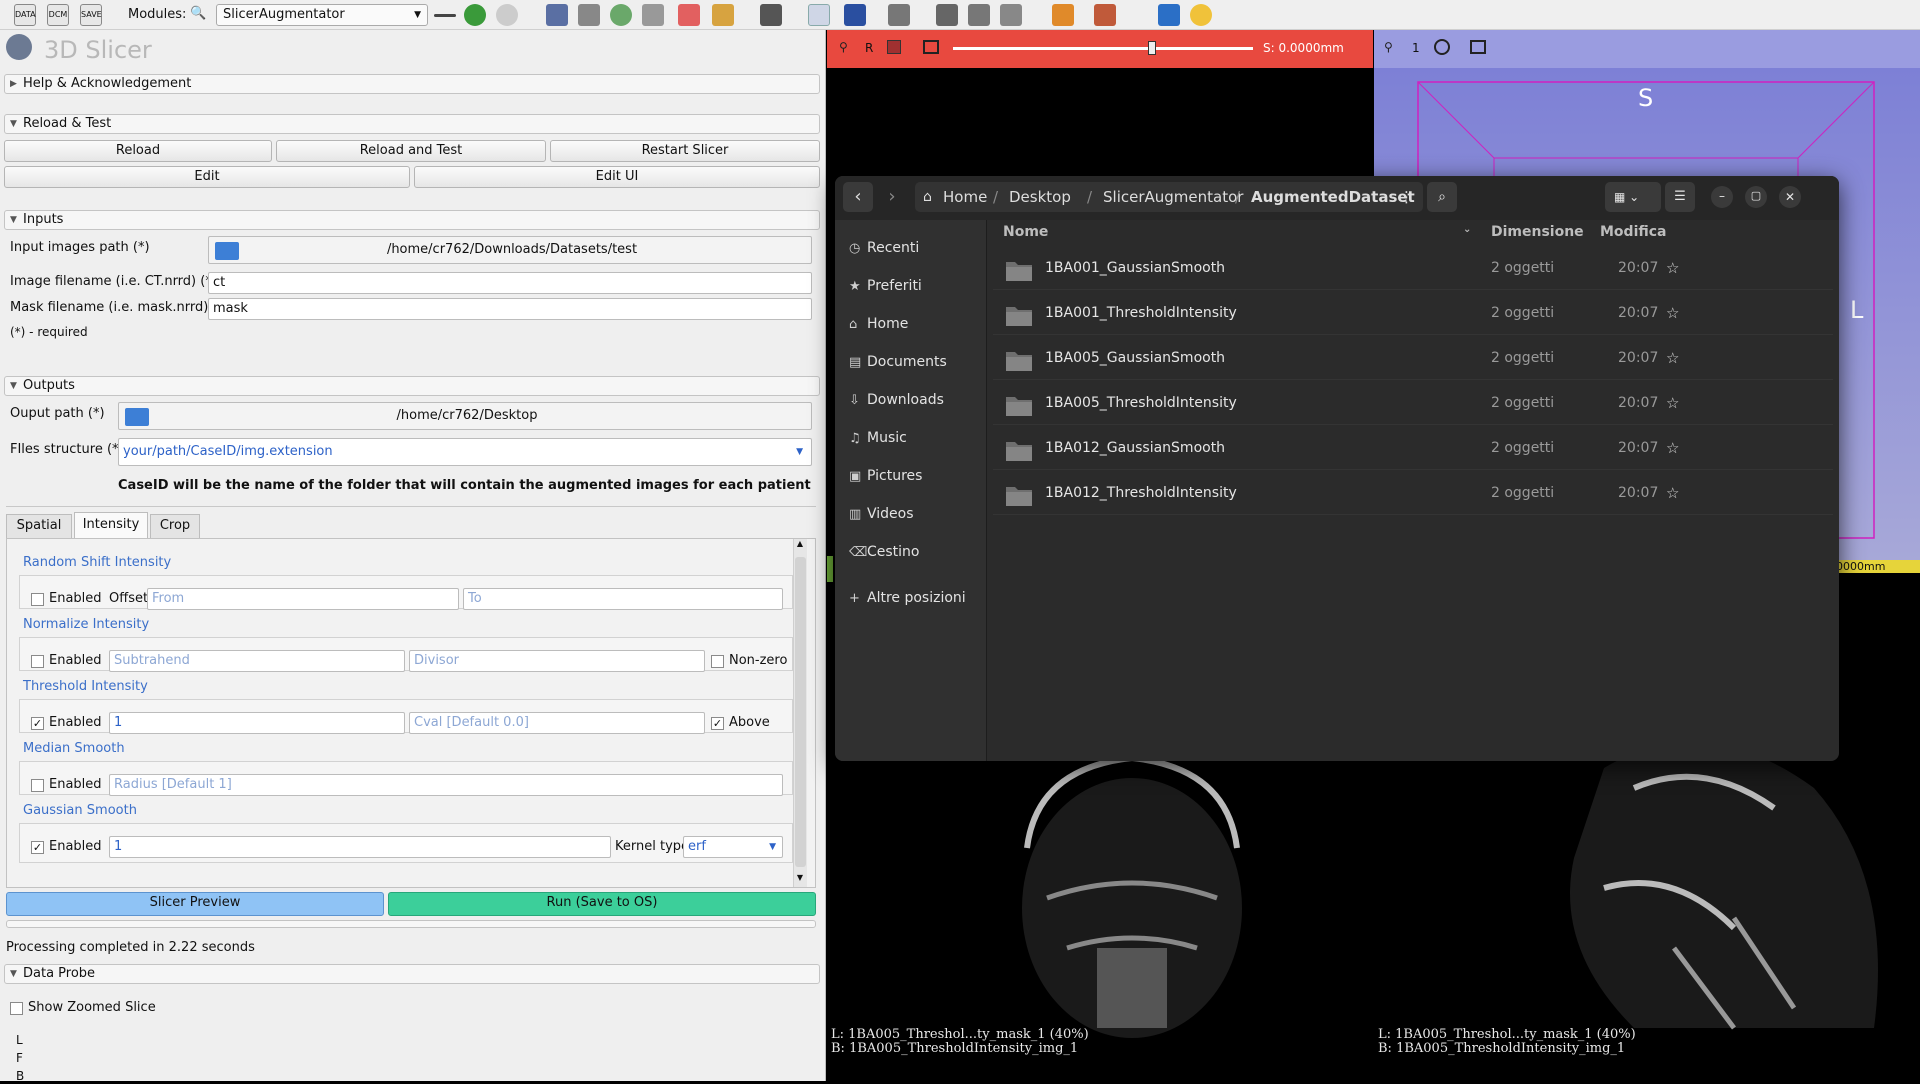 This screenshot has height=1084, width=1920. I want to click on kernel-type-select: erf ▼, so click(733, 847).